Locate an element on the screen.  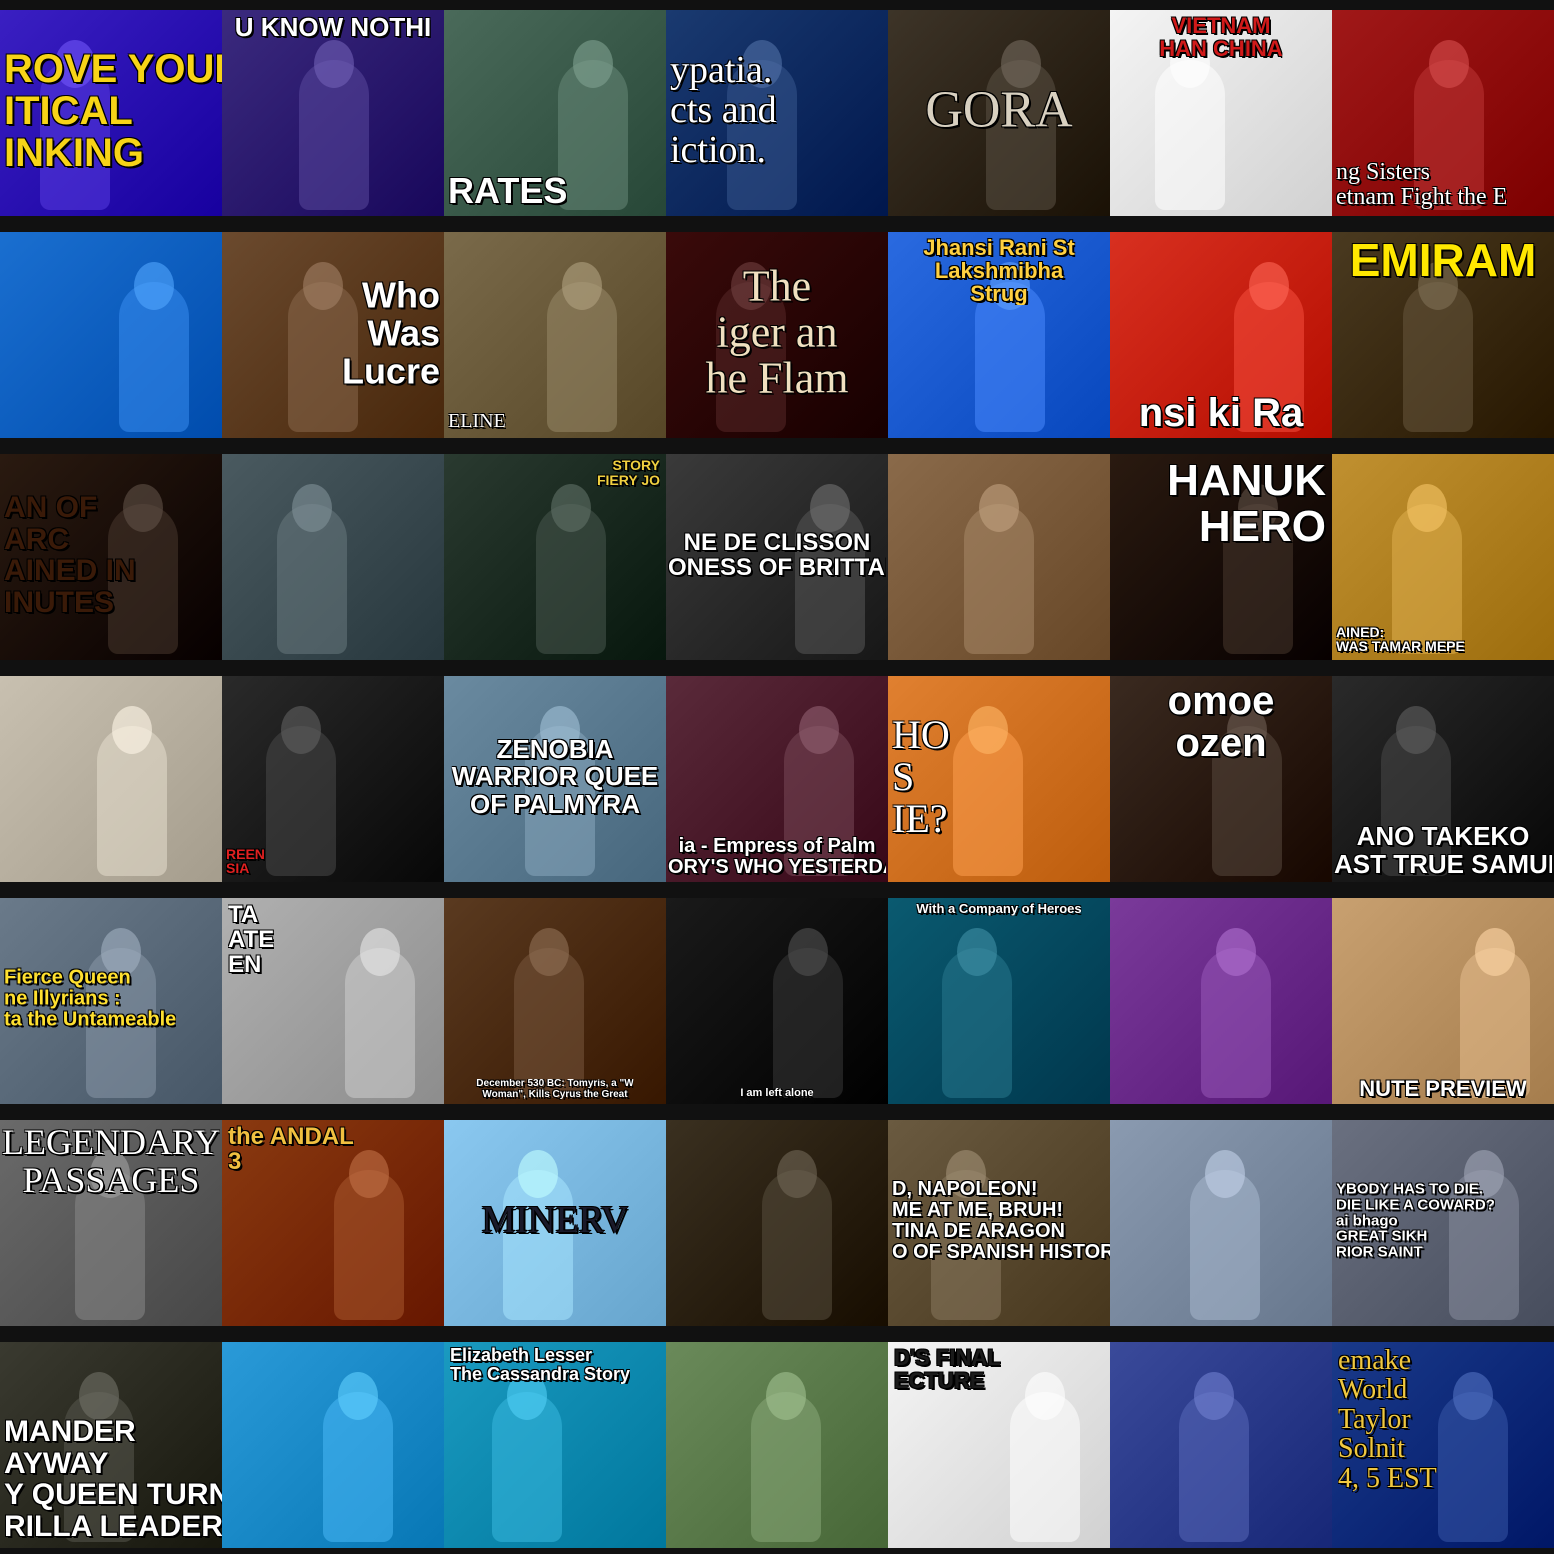
video-thumbnail: ROVE YOUR ITICAL INKING is located at coordinates (111, 111).